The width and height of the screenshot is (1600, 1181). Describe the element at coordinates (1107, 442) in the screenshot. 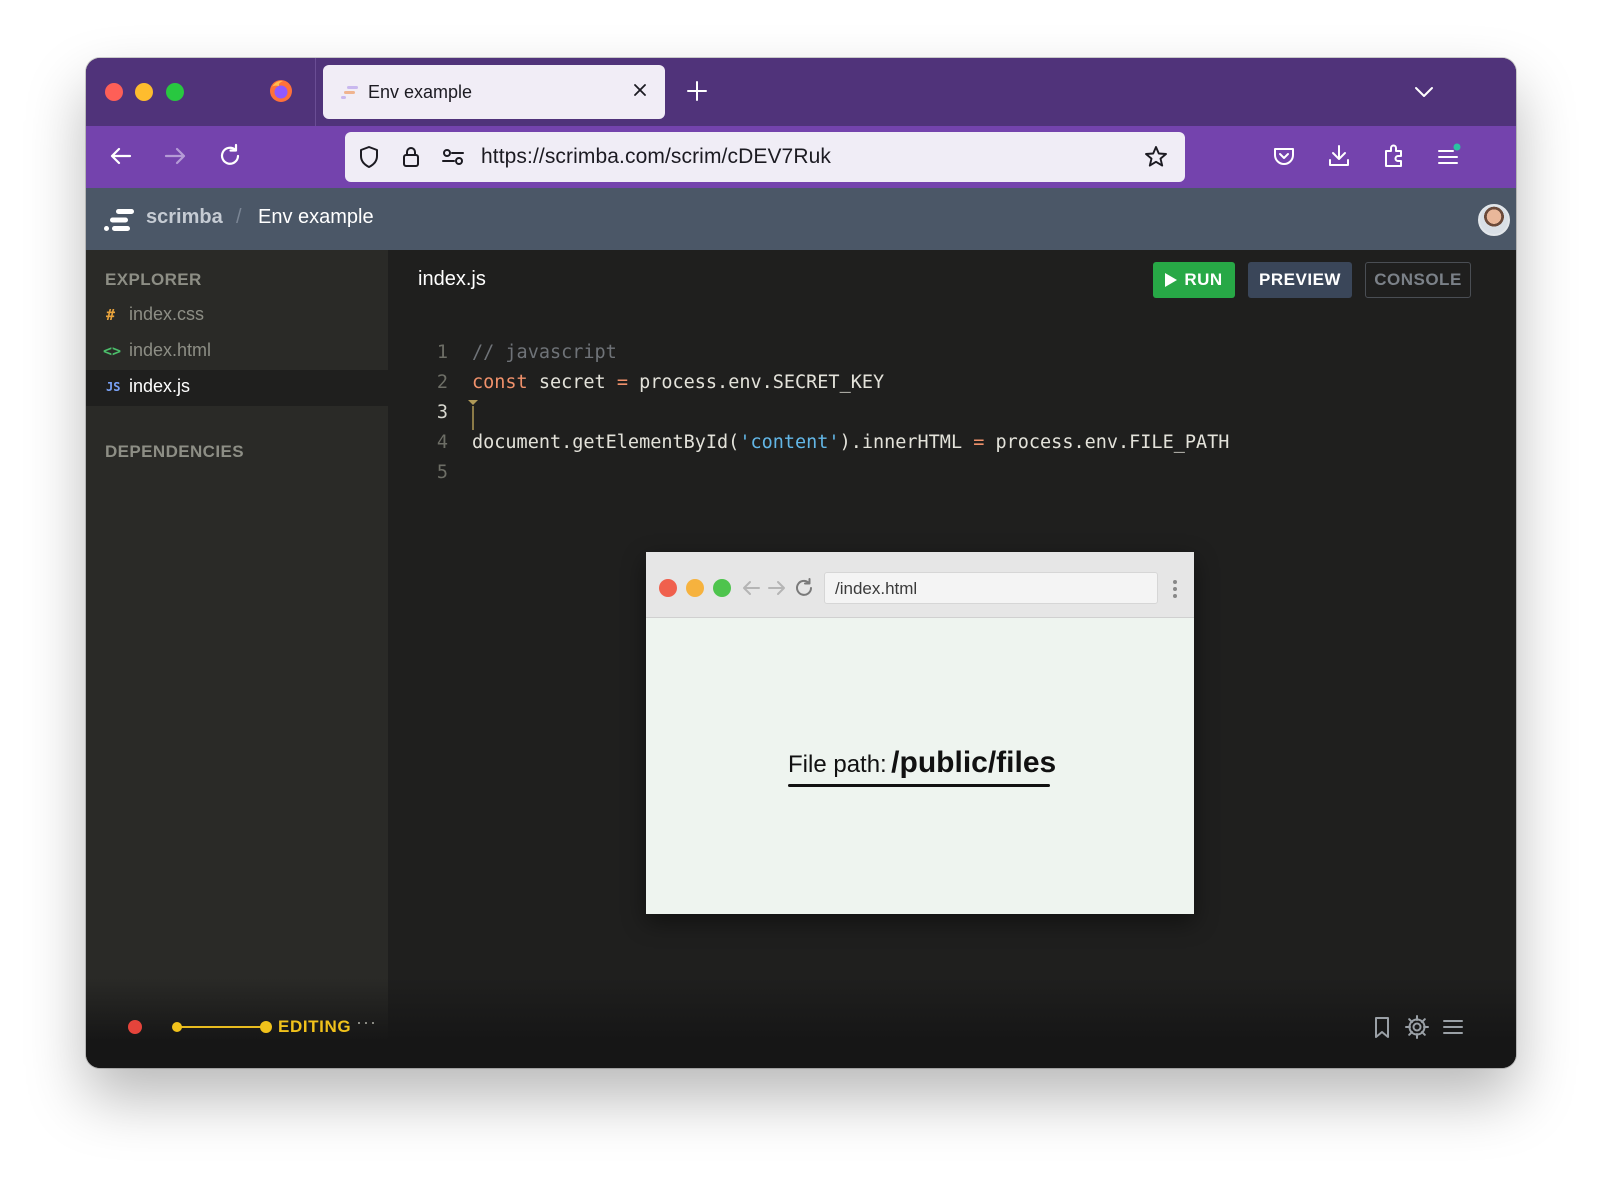

I see `code-text: process.env.FILE_PATH` at that location.